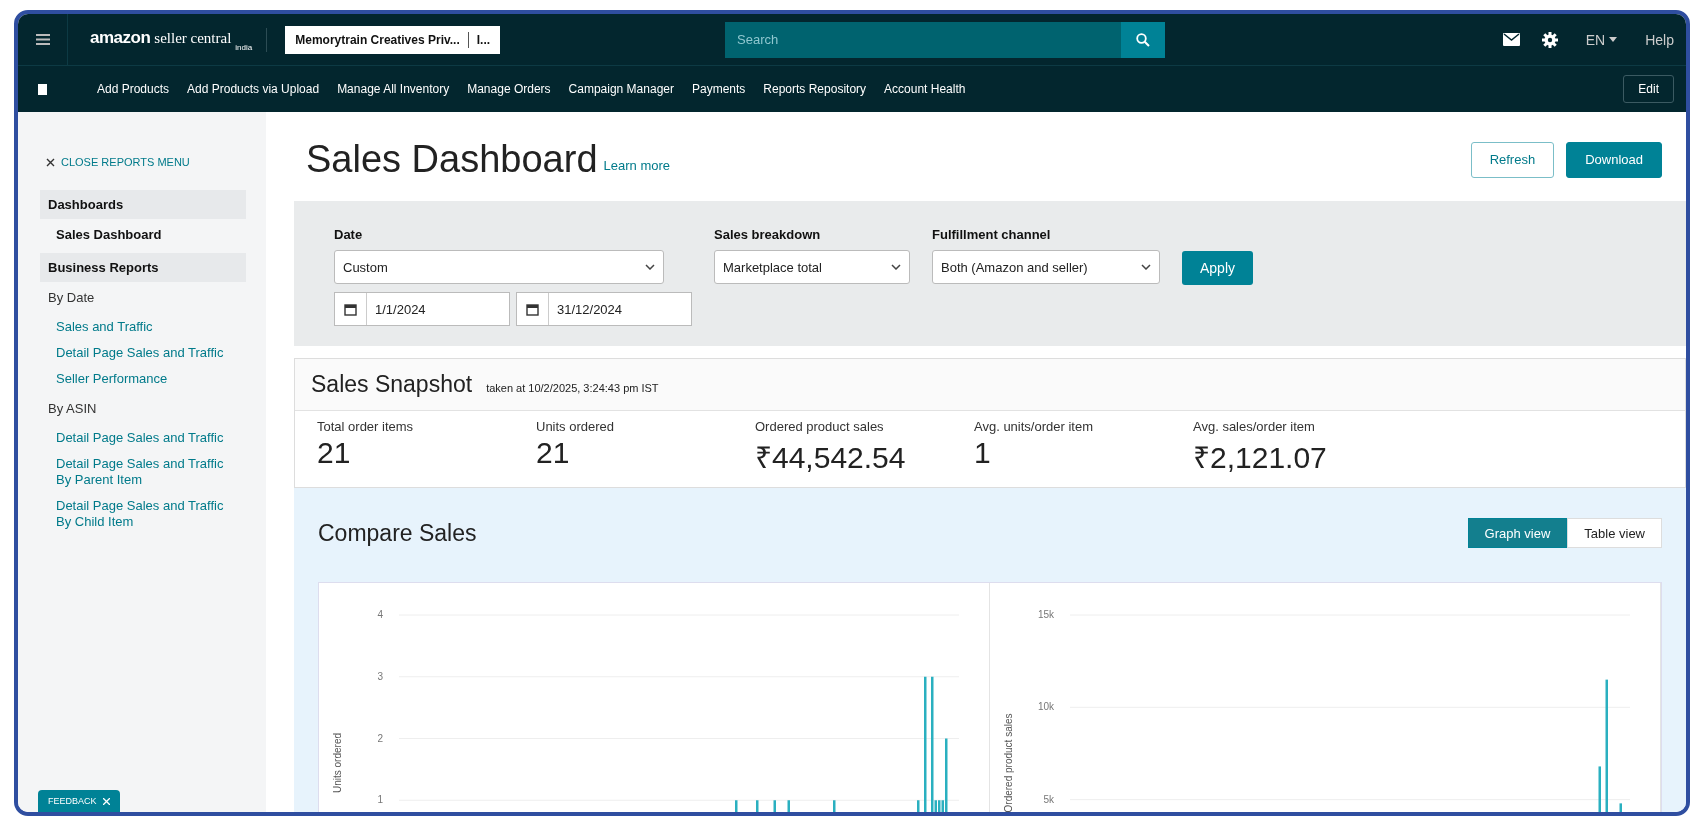 The height and width of the screenshot is (820, 1696). What do you see at coordinates (72, 409) in the screenshot?
I see `sidebar-group-title: By ASIN` at bounding box center [72, 409].